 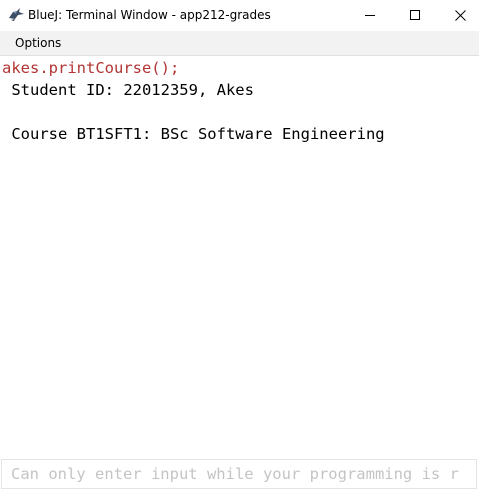 I want to click on title-bar: BlueJ: Terminal Window - app212-grades, so click(x=239, y=15).